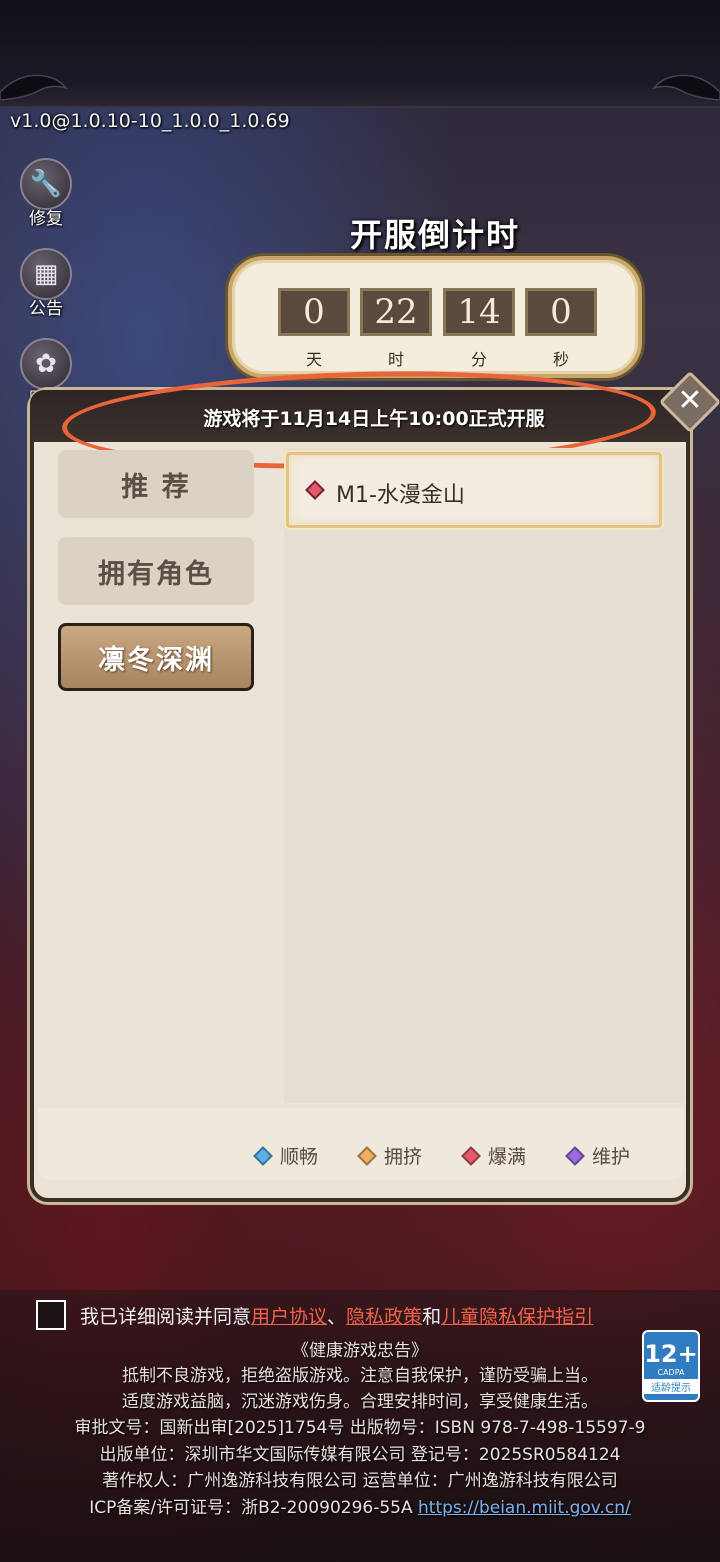 The width and height of the screenshot is (720, 1562). What do you see at coordinates (671, 1386) in the screenshot?
I see `age-rating-tip: 适龄提示` at bounding box center [671, 1386].